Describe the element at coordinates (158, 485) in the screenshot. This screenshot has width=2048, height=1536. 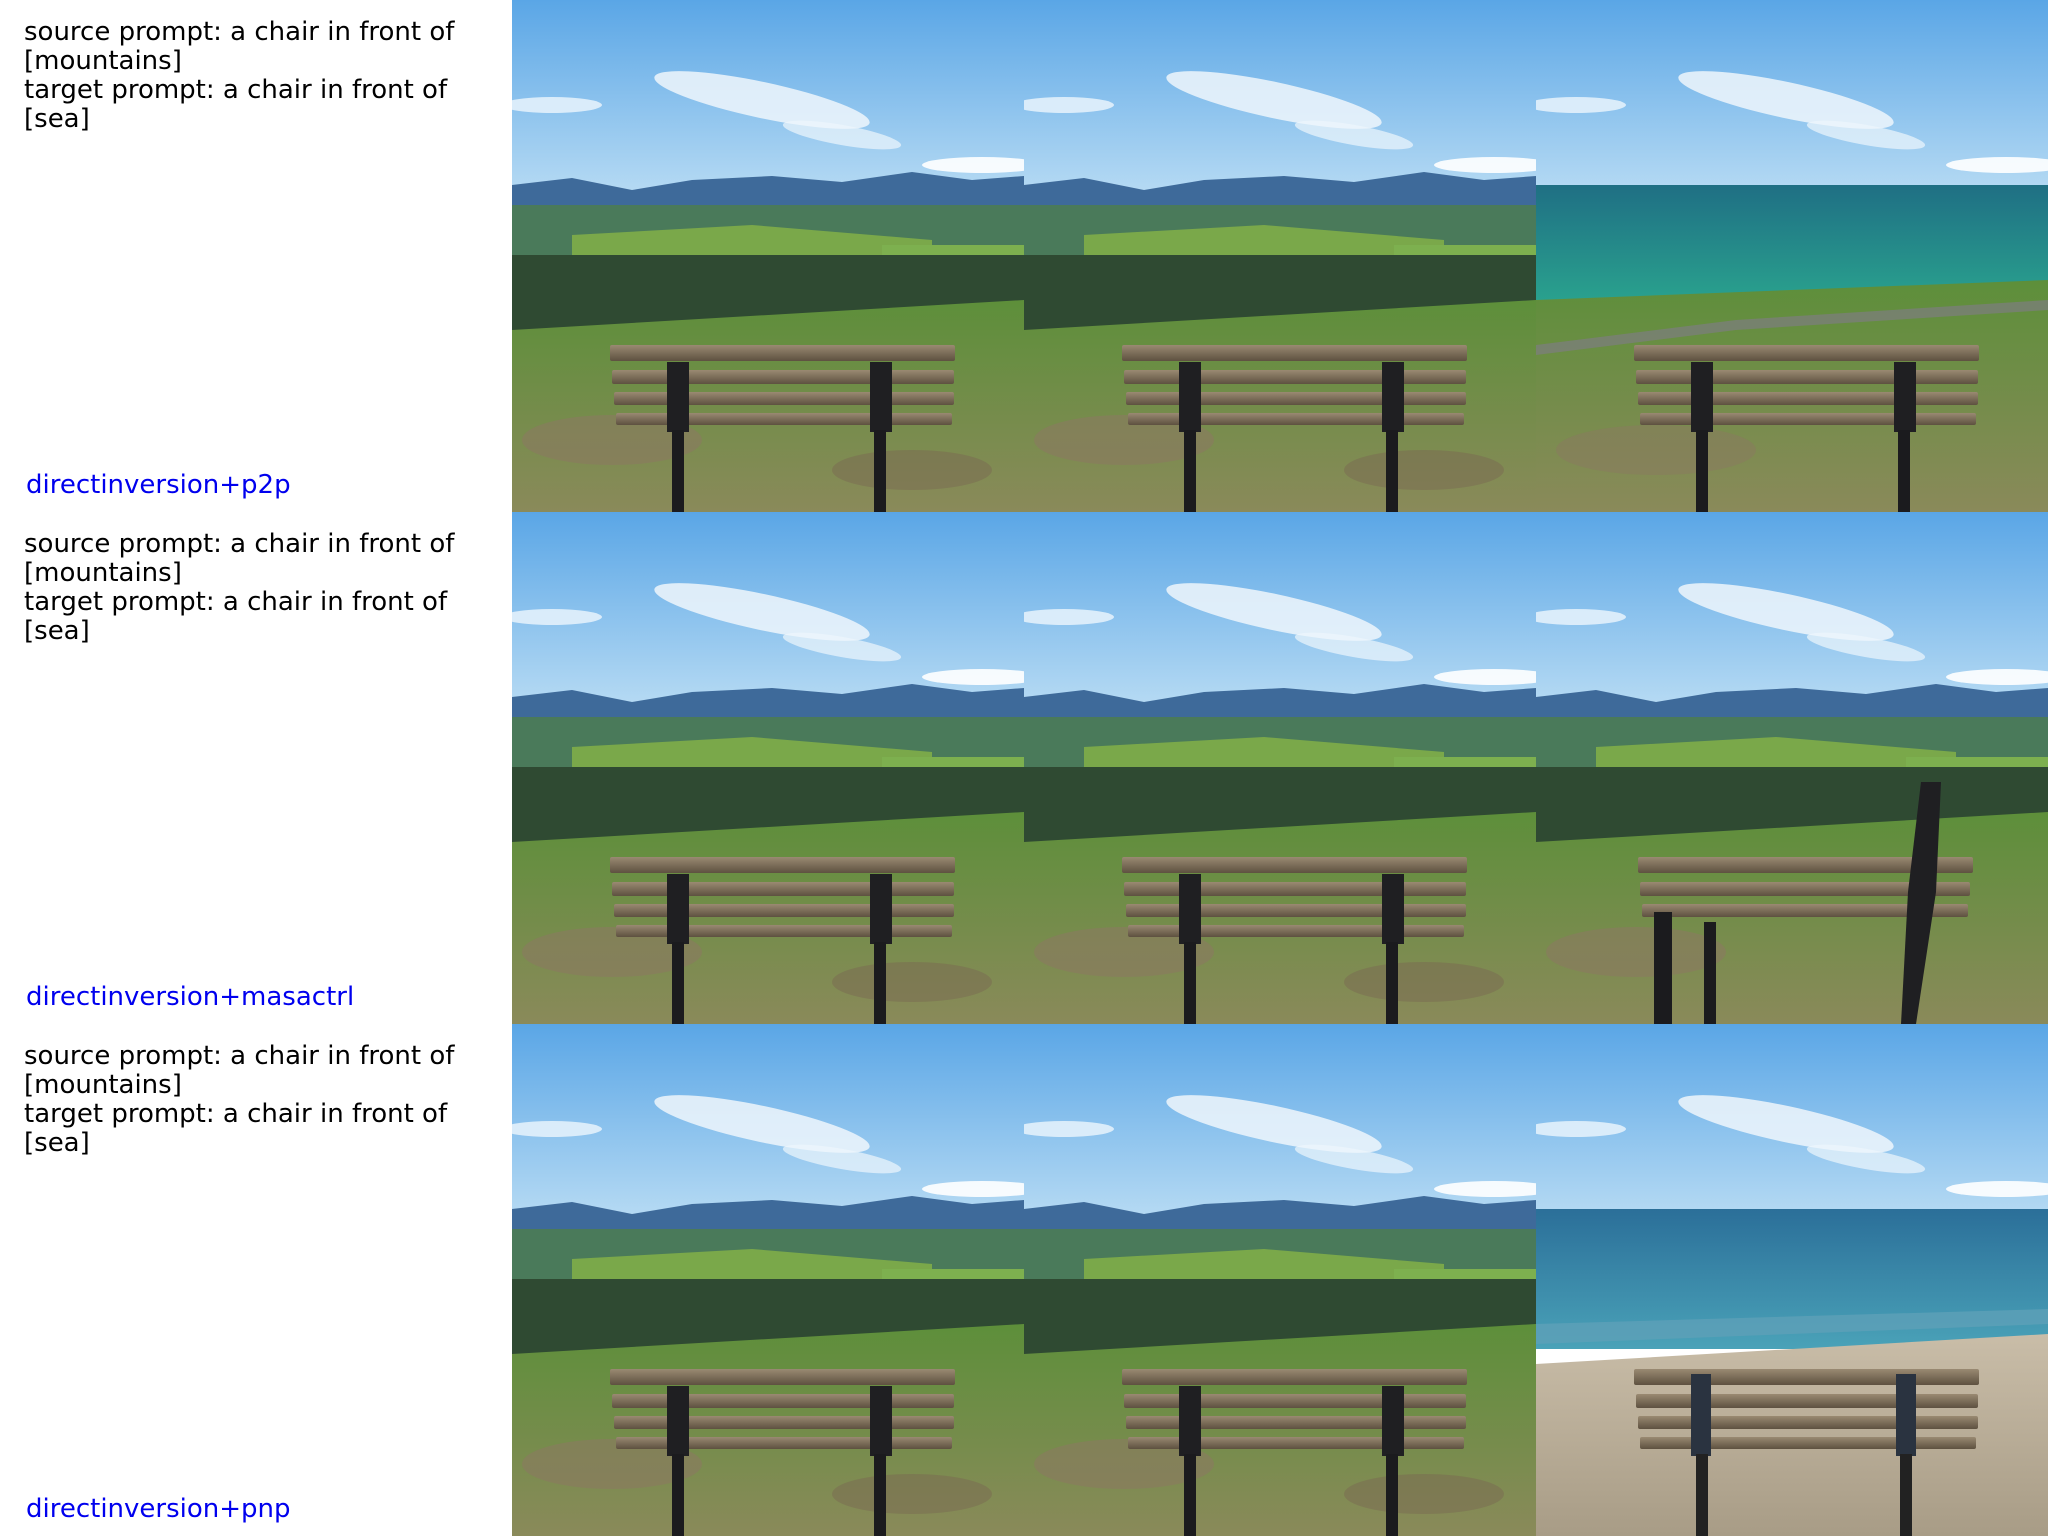
I see `method-label: directinversion+p2p` at that location.